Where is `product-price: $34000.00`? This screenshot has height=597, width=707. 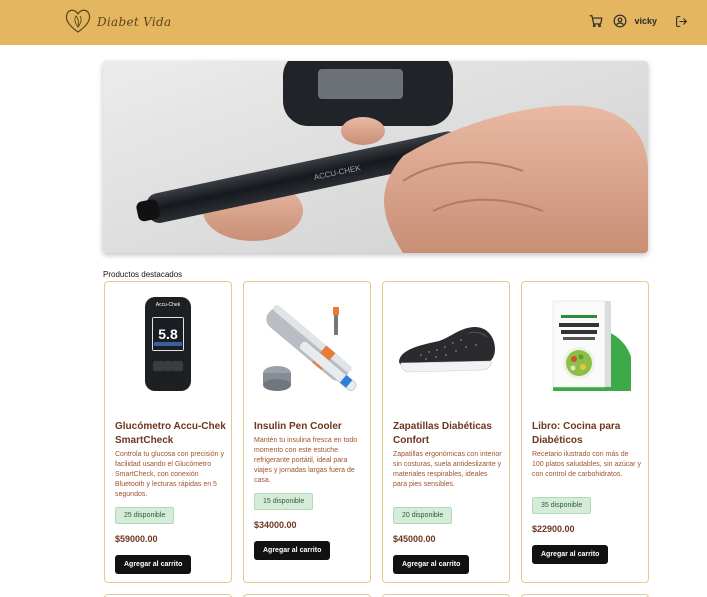 product-price: $34000.00 is located at coordinates (275, 525).